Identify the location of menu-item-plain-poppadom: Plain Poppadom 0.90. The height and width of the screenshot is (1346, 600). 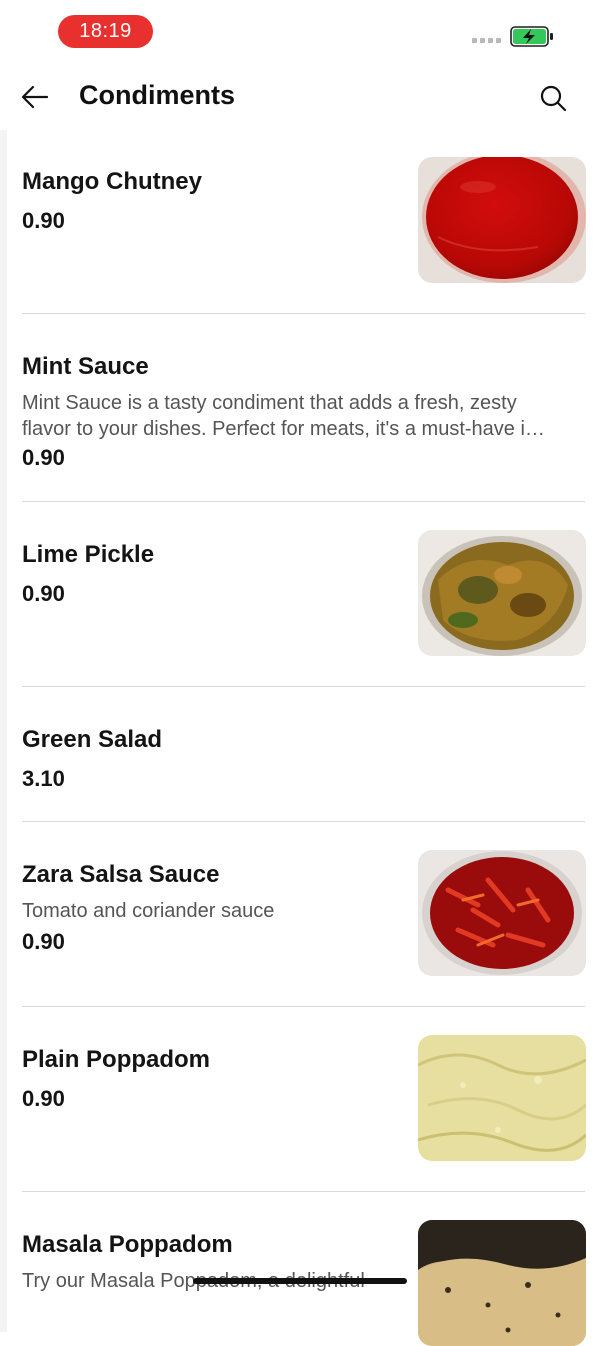
(303, 1099).